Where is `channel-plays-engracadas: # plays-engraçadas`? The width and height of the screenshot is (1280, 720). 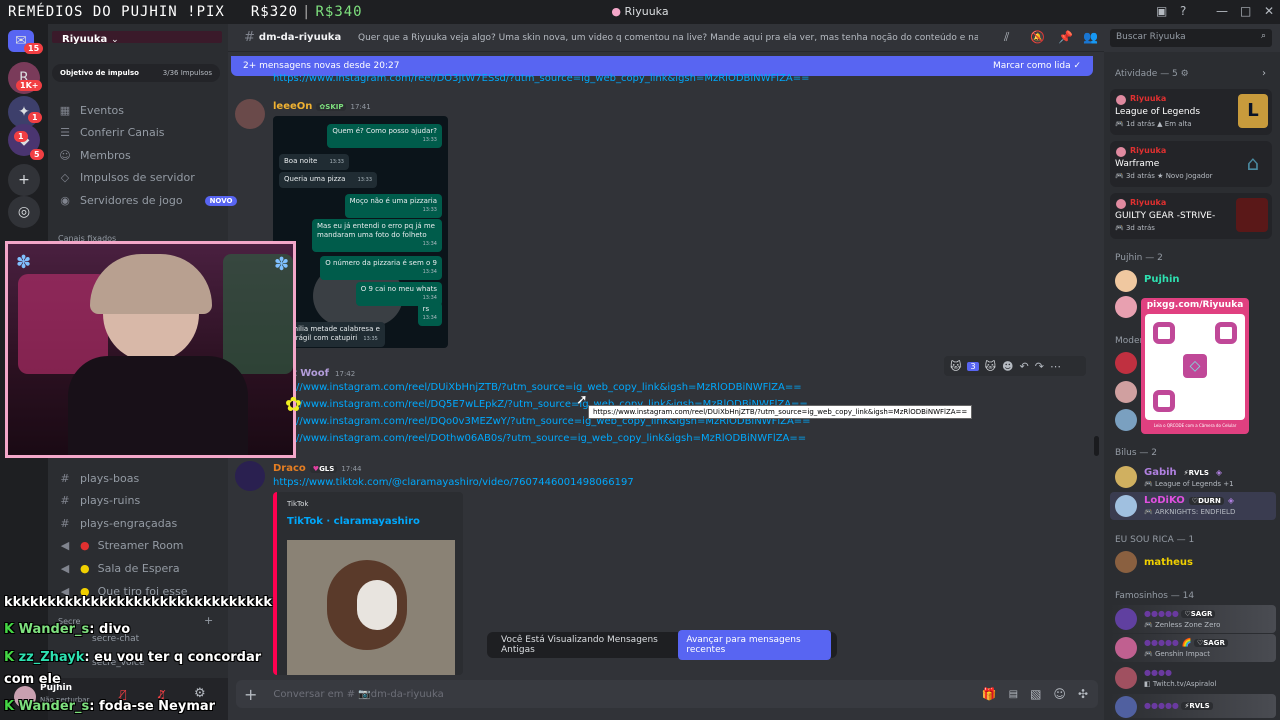 channel-plays-engracadas: # plays-engraçadas is located at coordinates (117, 523).